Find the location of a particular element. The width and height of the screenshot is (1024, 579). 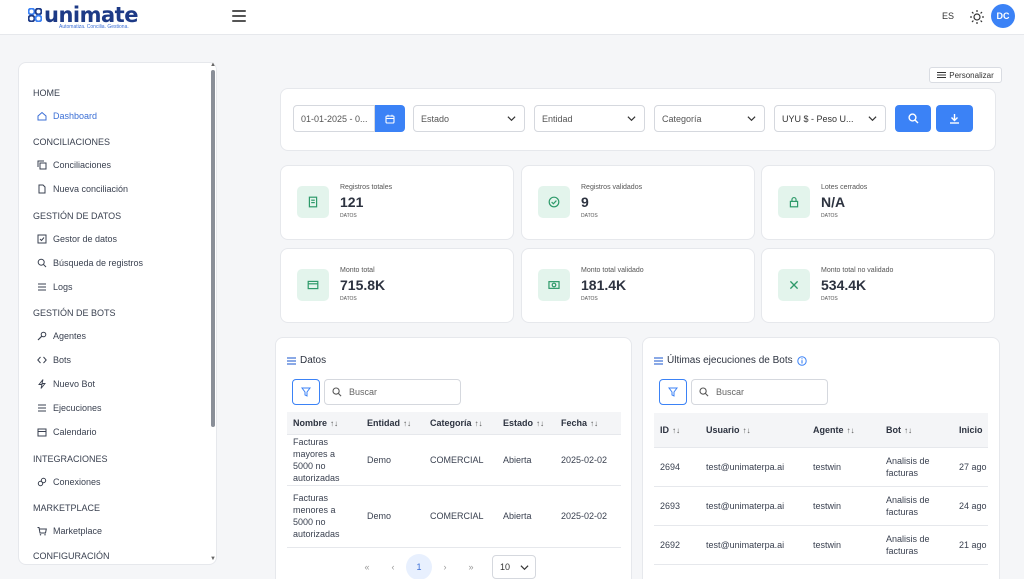

table-cell: testwin is located at coordinates (843, 545).